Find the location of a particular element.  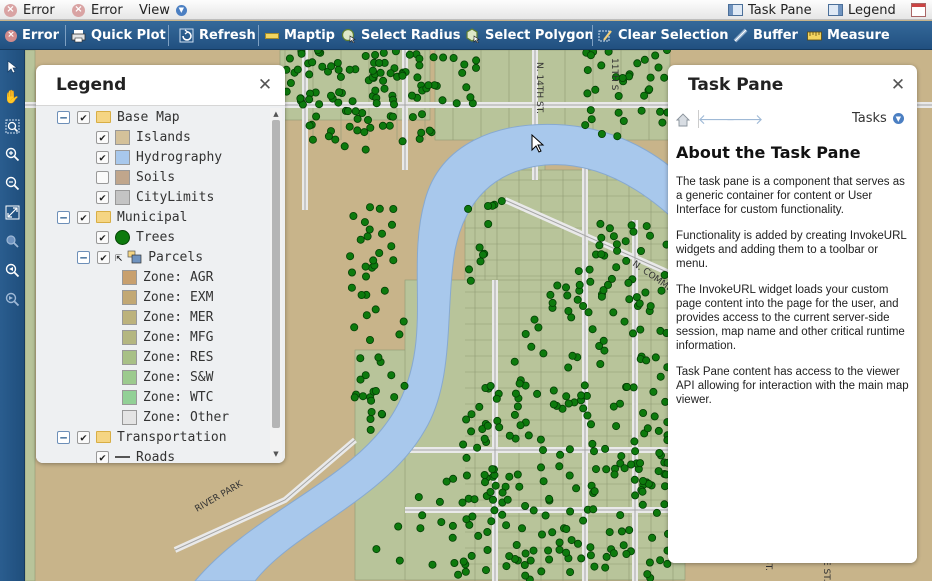

zoom-extents-icon is located at coordinates (12, 212).